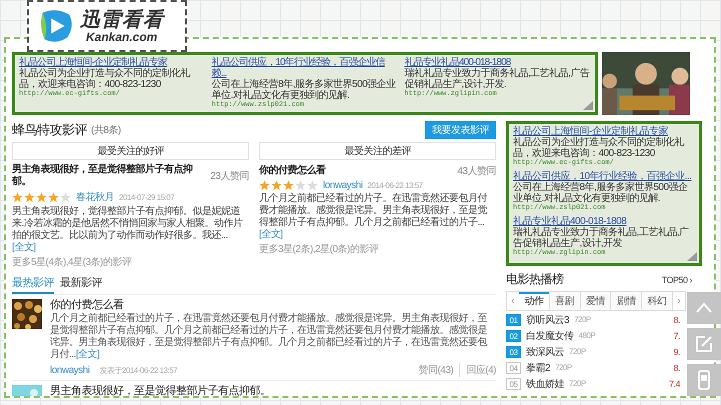 The height and width of the screenshot is (405, 721). Describe the element at coordinates (106, 130) in the screenshot. I see `review-count: (共8条)` at that location.